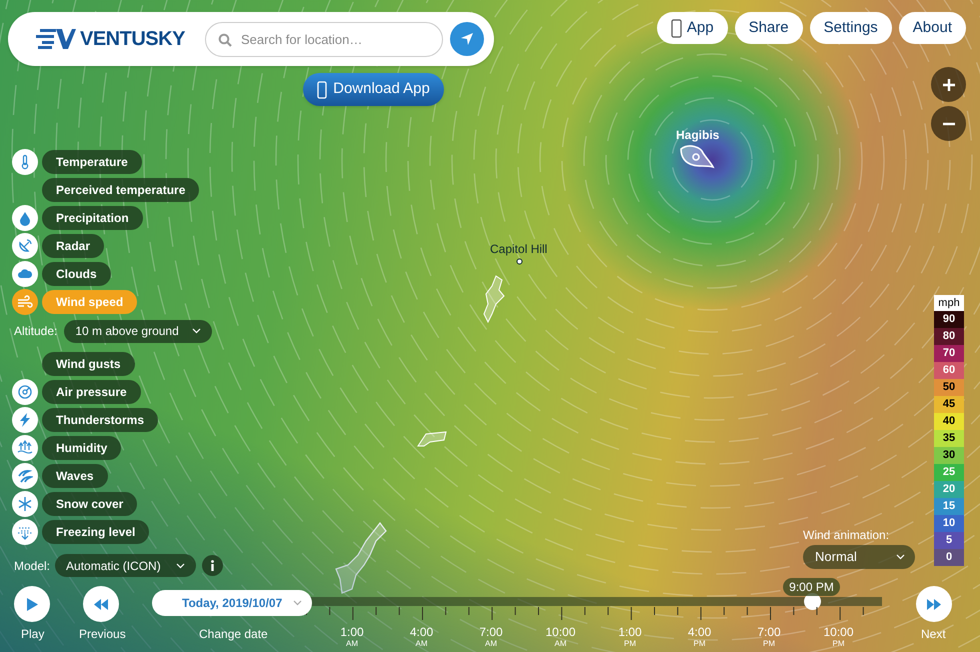  What do you see at coordinates (132, 39) in the screenshot?
I see `logo-text: VENTUSKY` at bounding box center [132, 39].